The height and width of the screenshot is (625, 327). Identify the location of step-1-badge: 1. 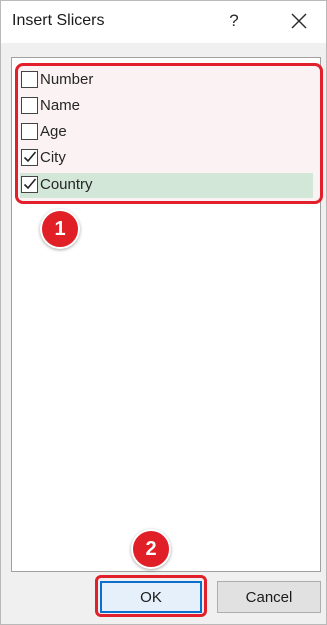
(60, 229).